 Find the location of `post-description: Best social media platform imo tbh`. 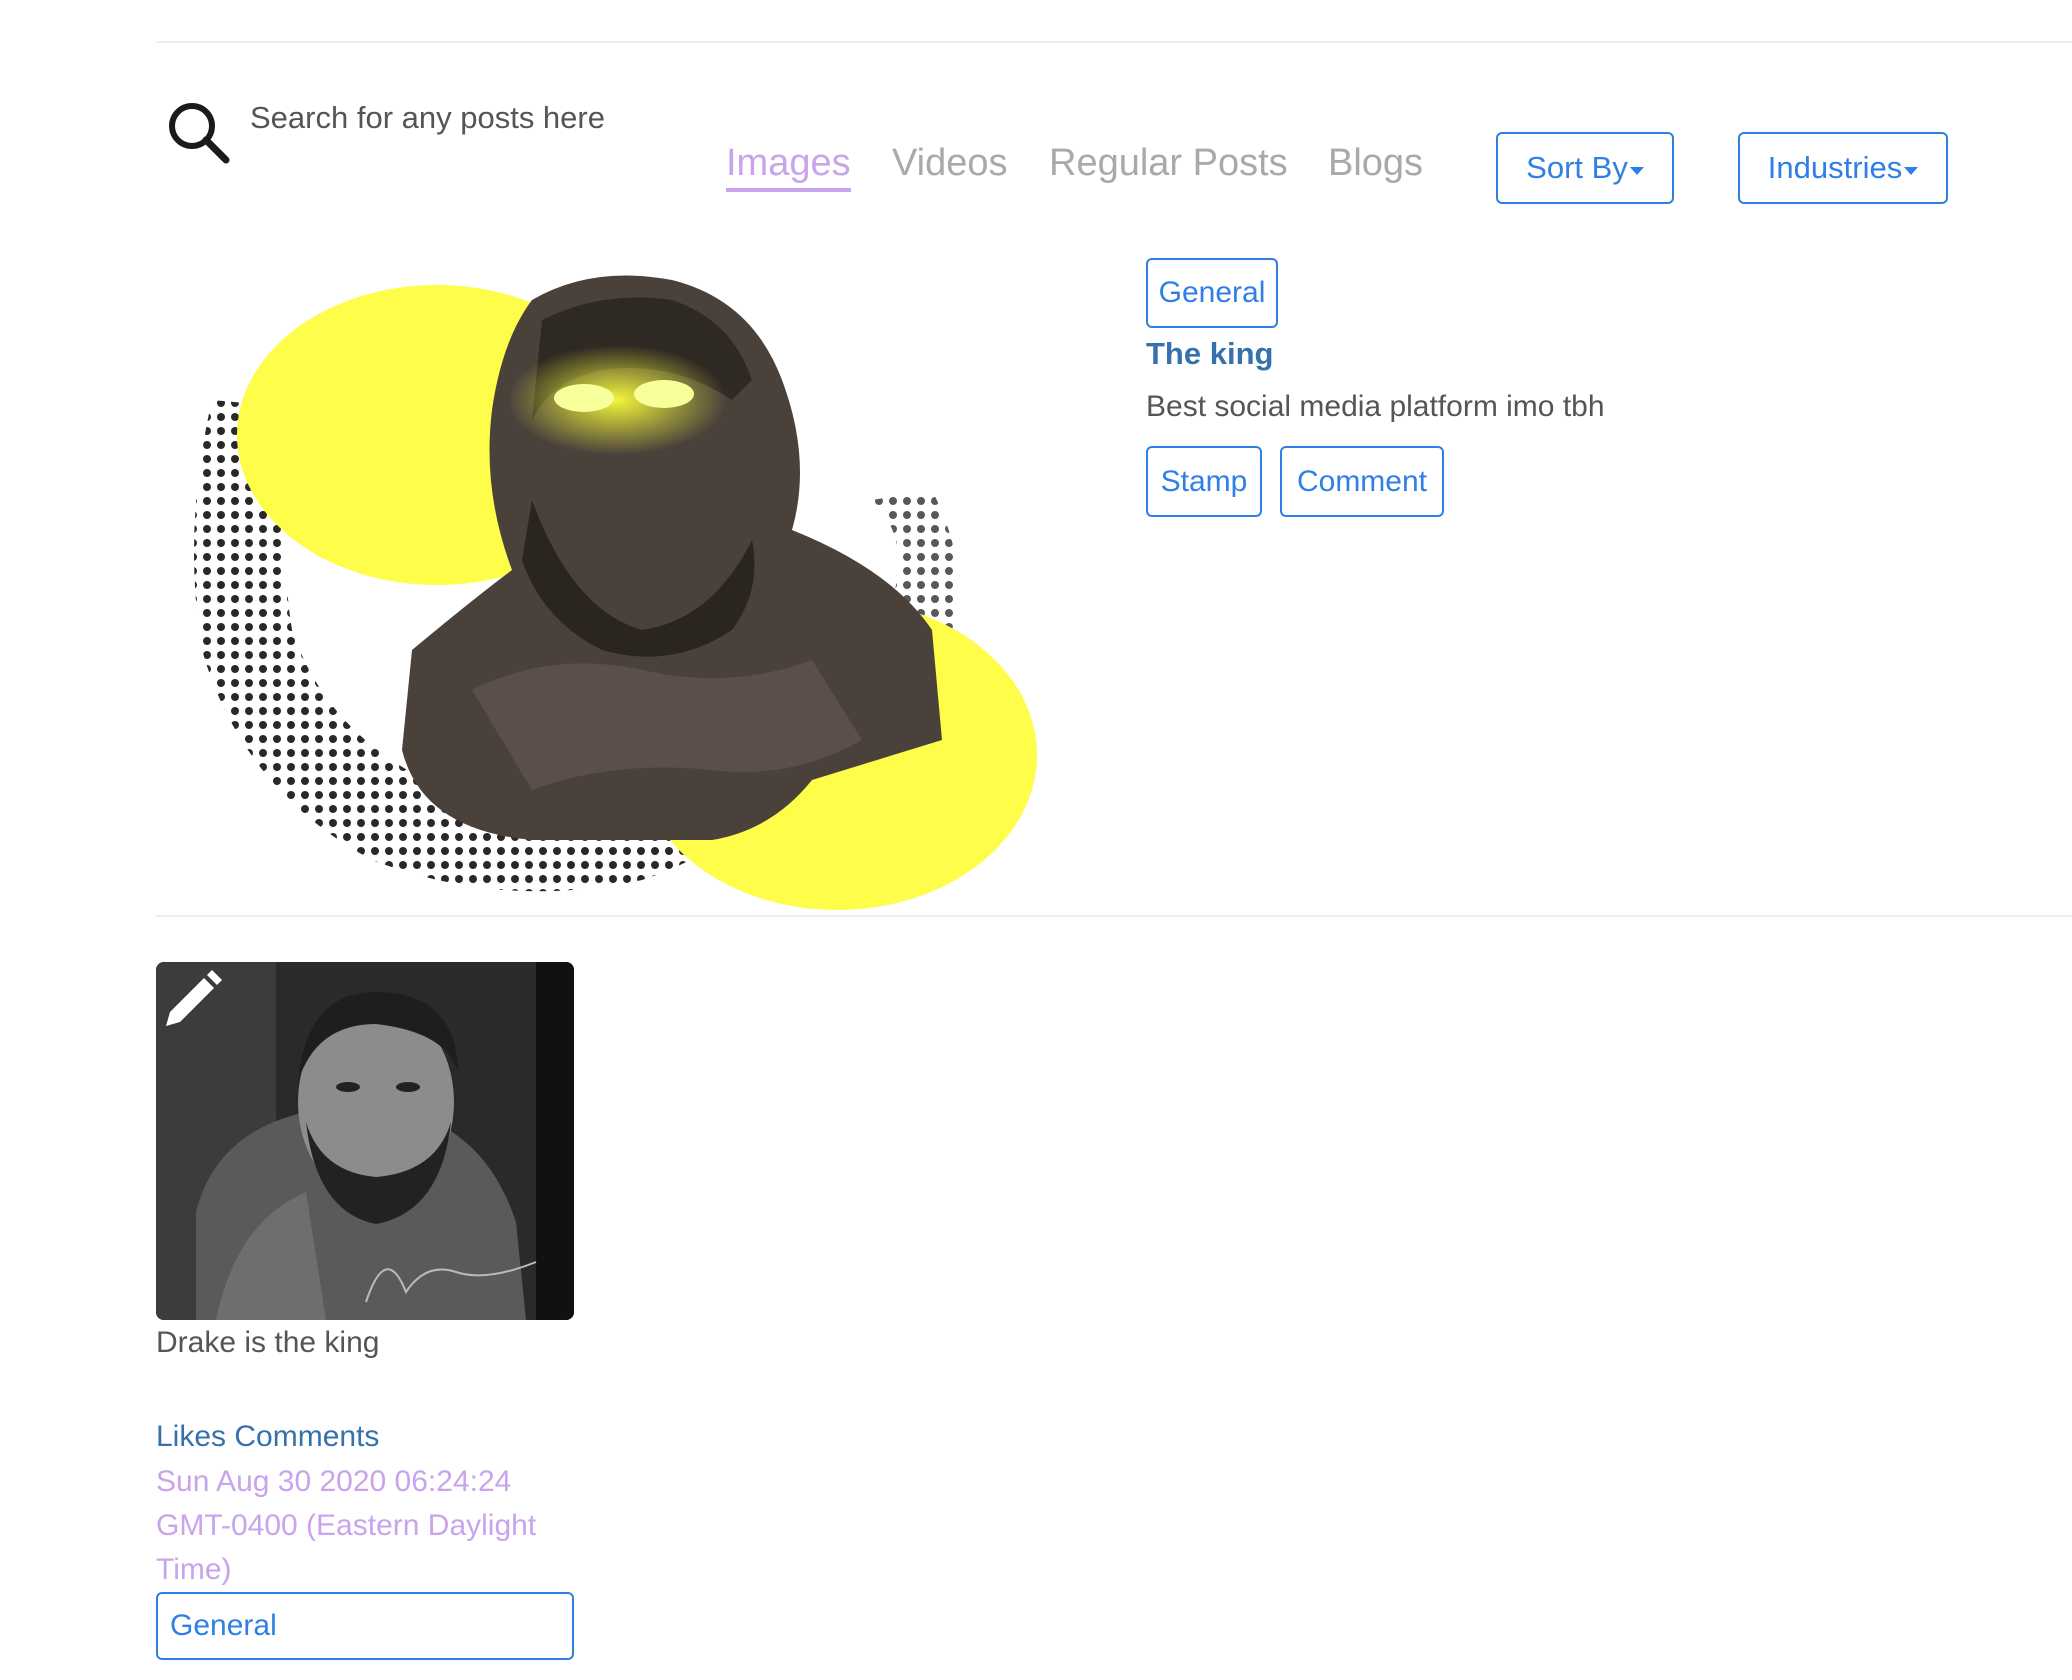

post-description: Best social media platform imo tbh is located at coordinates (1375, 406).